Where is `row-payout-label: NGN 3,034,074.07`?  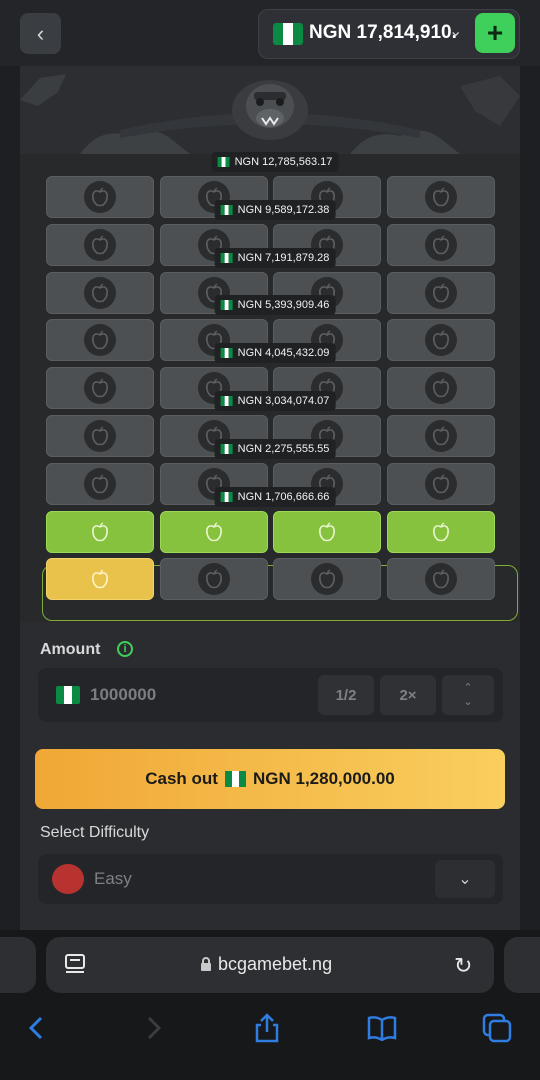
row-payout-label: NGN 3,034,074.07 is located at coordinates (275, 401).